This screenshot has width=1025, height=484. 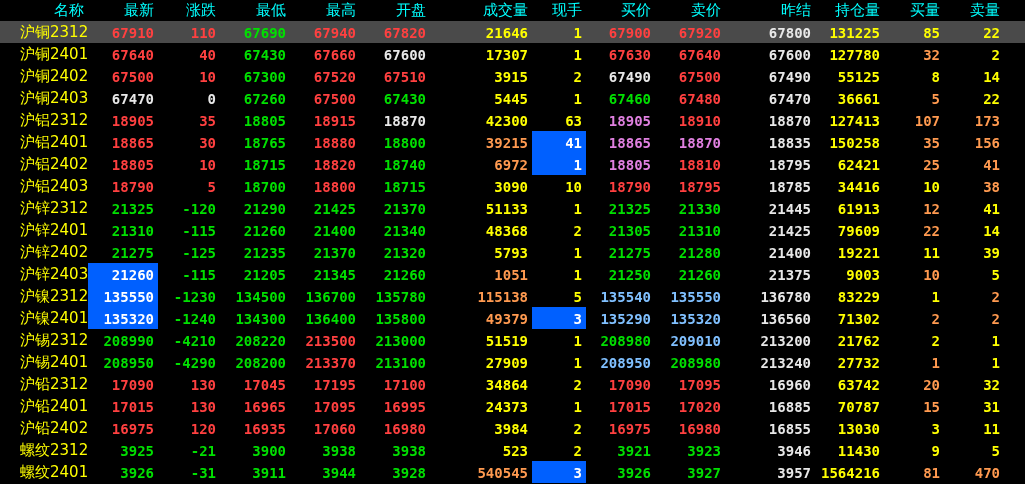 I want to click on column-header: 卖量, so click(x=974, y=10).